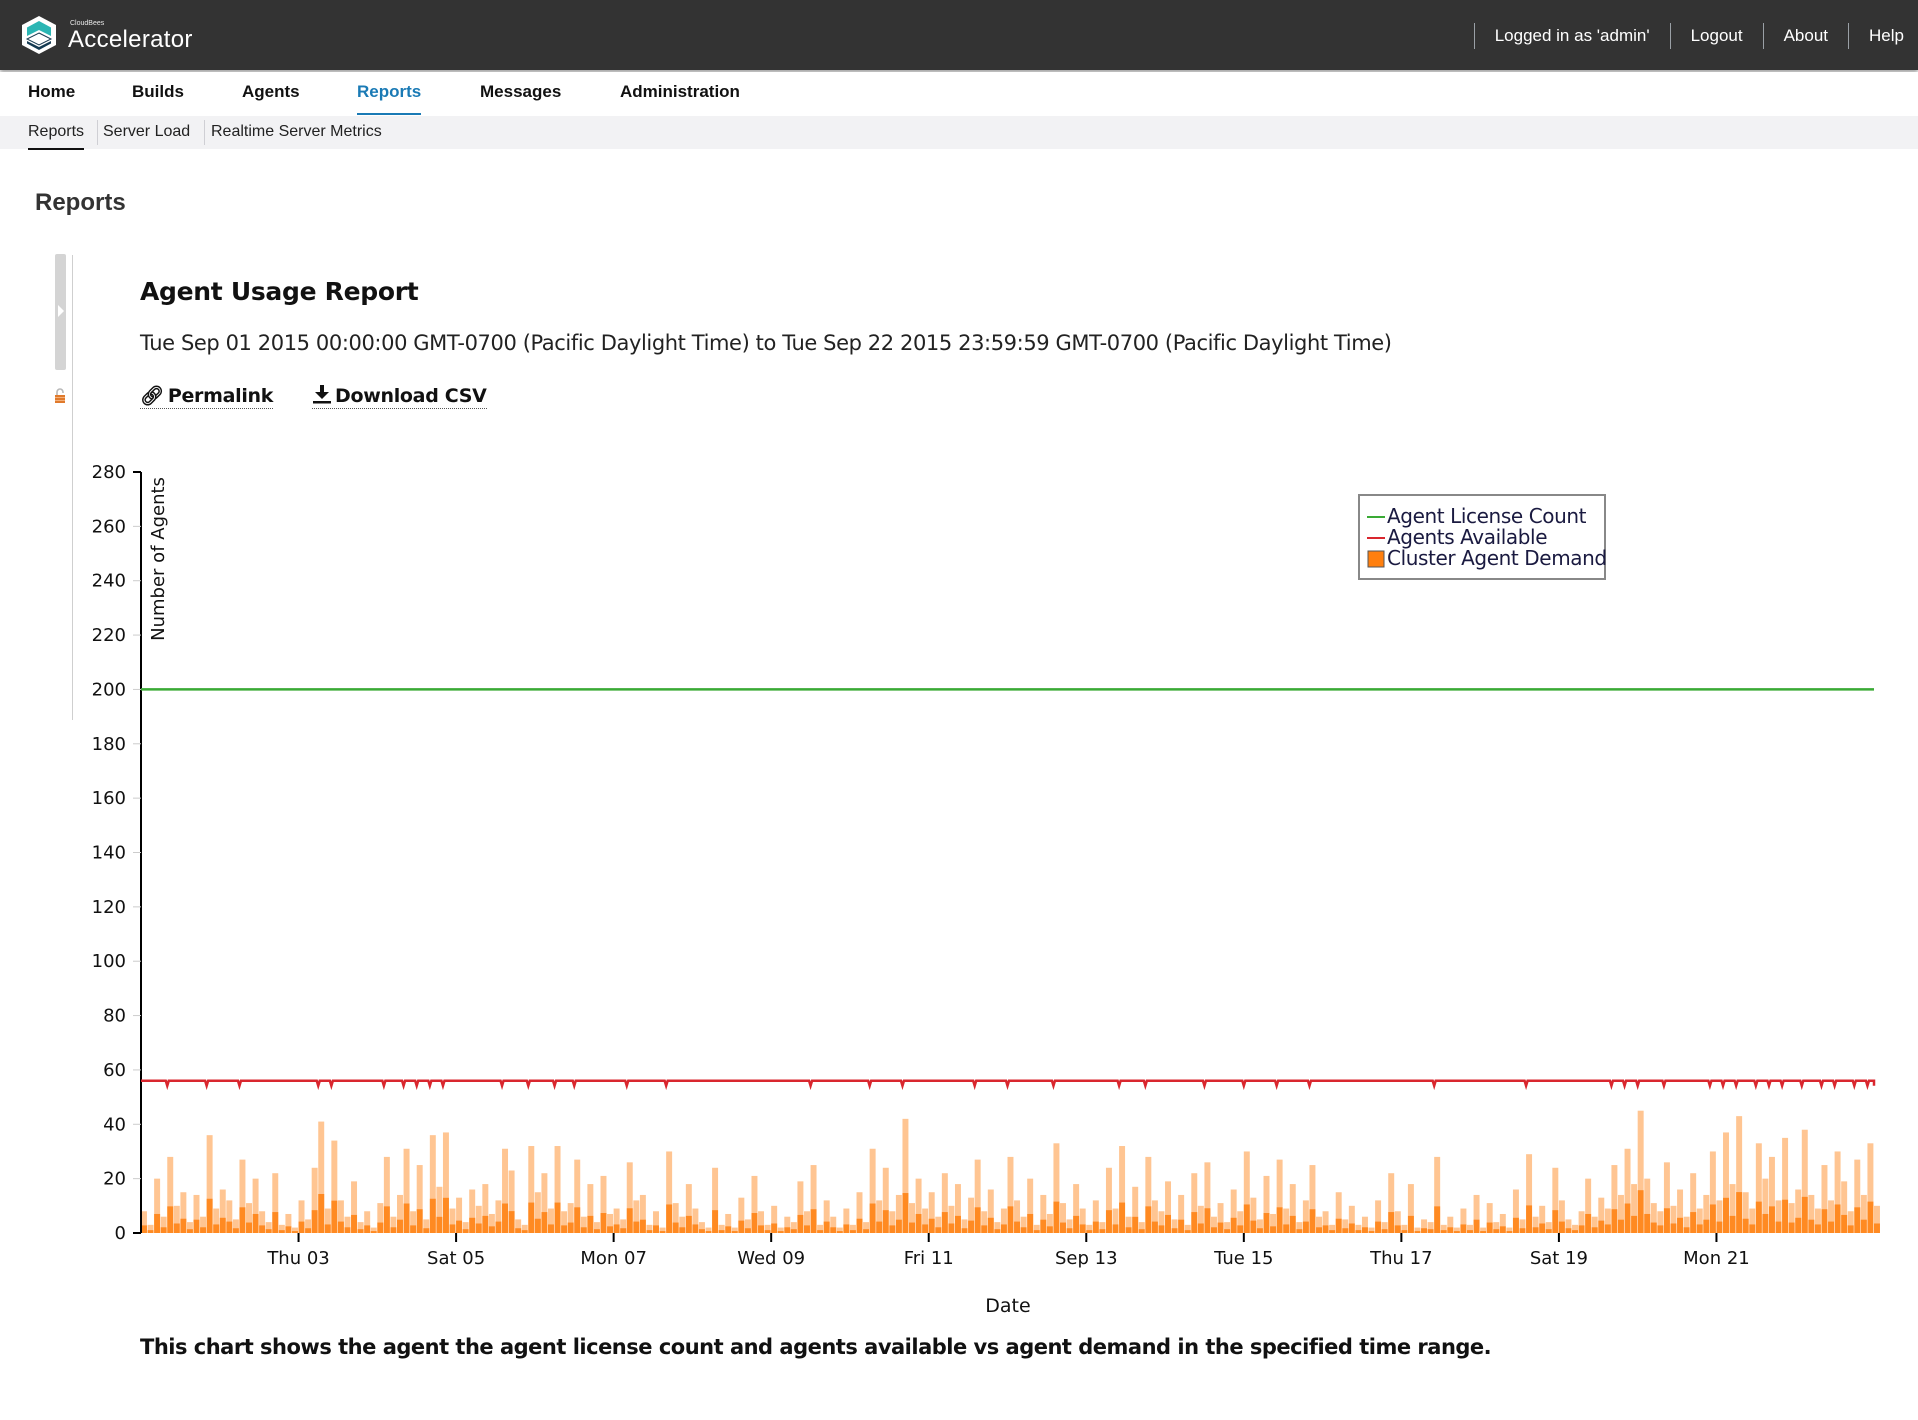  I want to click on legend-swatch-demand, so click(1376, 559).